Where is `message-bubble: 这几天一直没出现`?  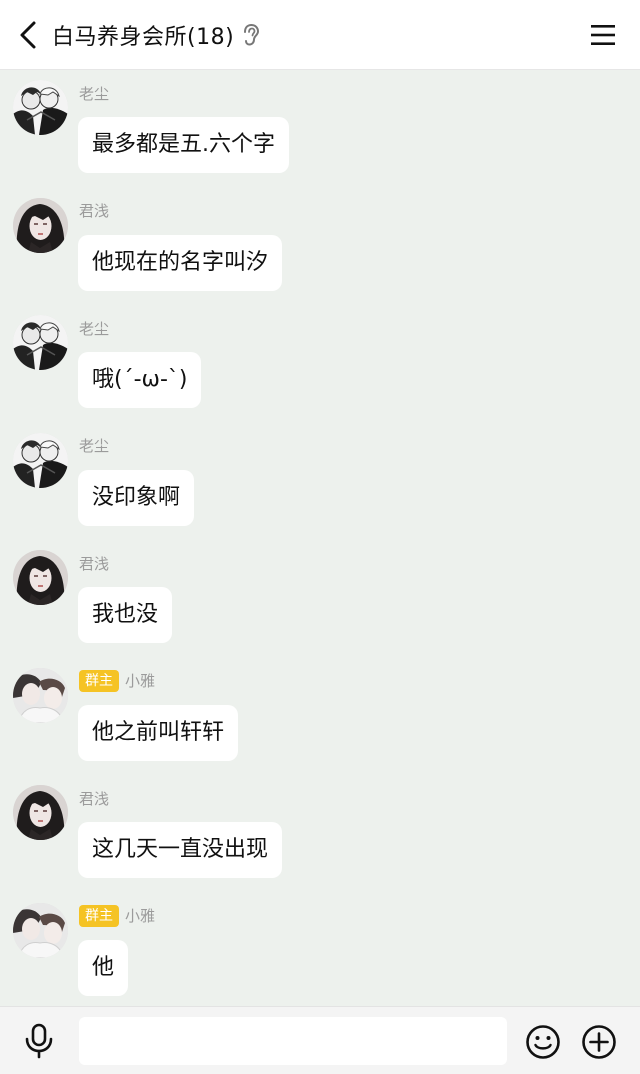
message-bubble: 这几天一直没出现 is located at coordinates (180, 850).